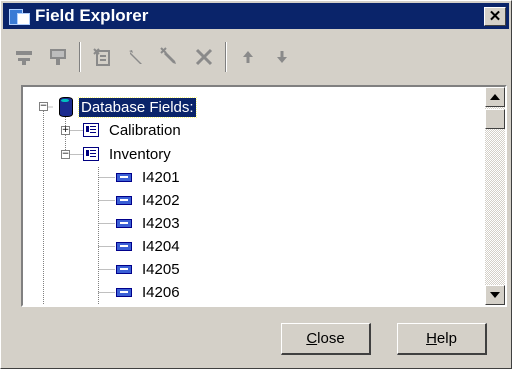 The width and height of the screenshot is (512, 369). I want to click on close-button-mnemonic: C, so click(312, 338).